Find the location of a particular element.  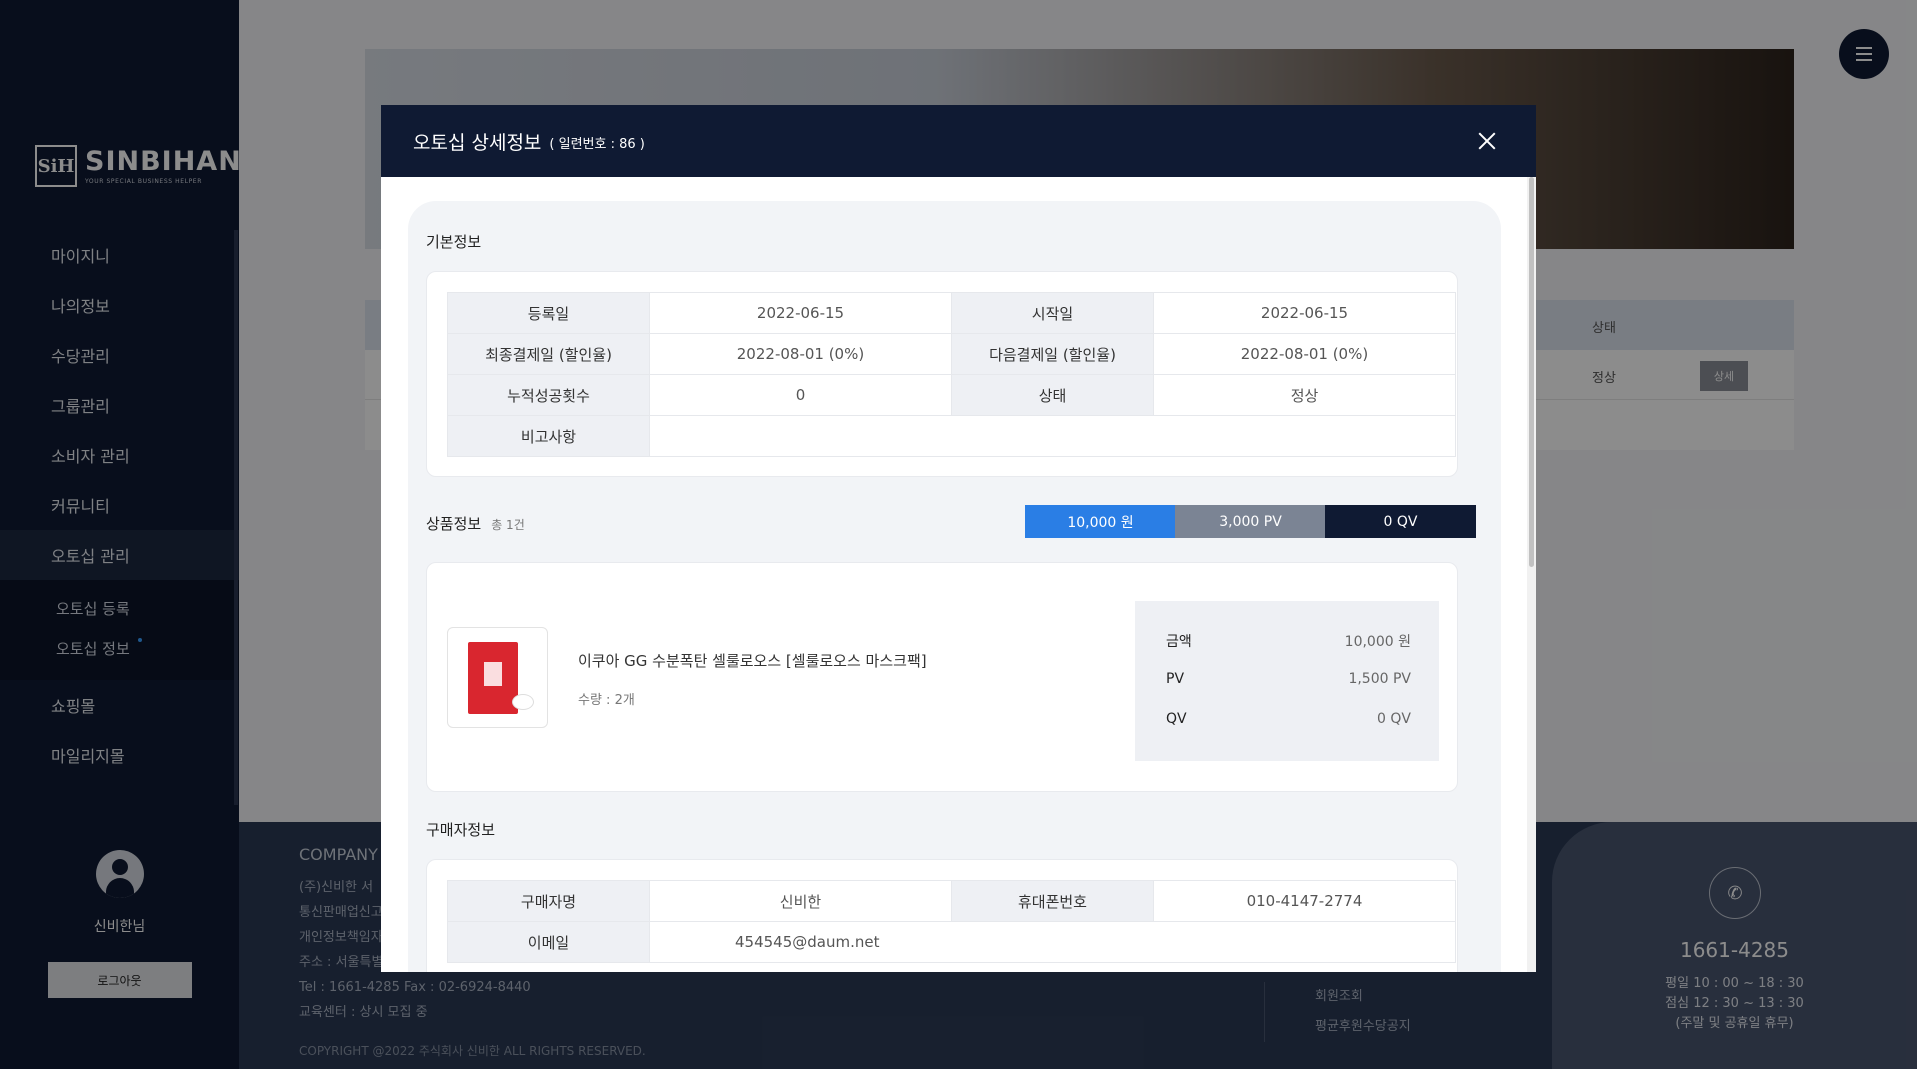

table-row: 비고사항 is located at coordinates (951, 436).